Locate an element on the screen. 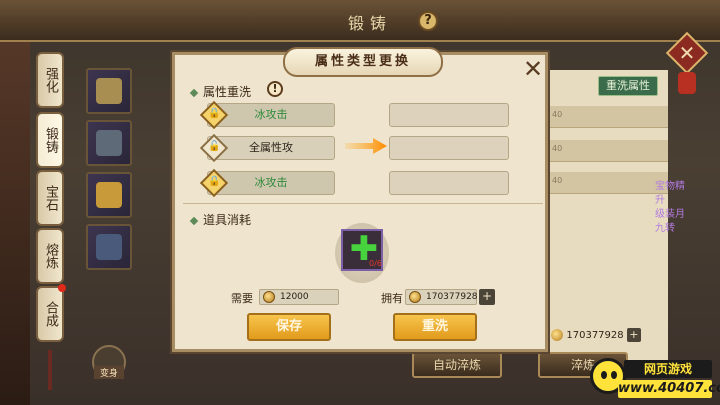  tab-smelt: 熔炼 is located at coordinates (50, 256).